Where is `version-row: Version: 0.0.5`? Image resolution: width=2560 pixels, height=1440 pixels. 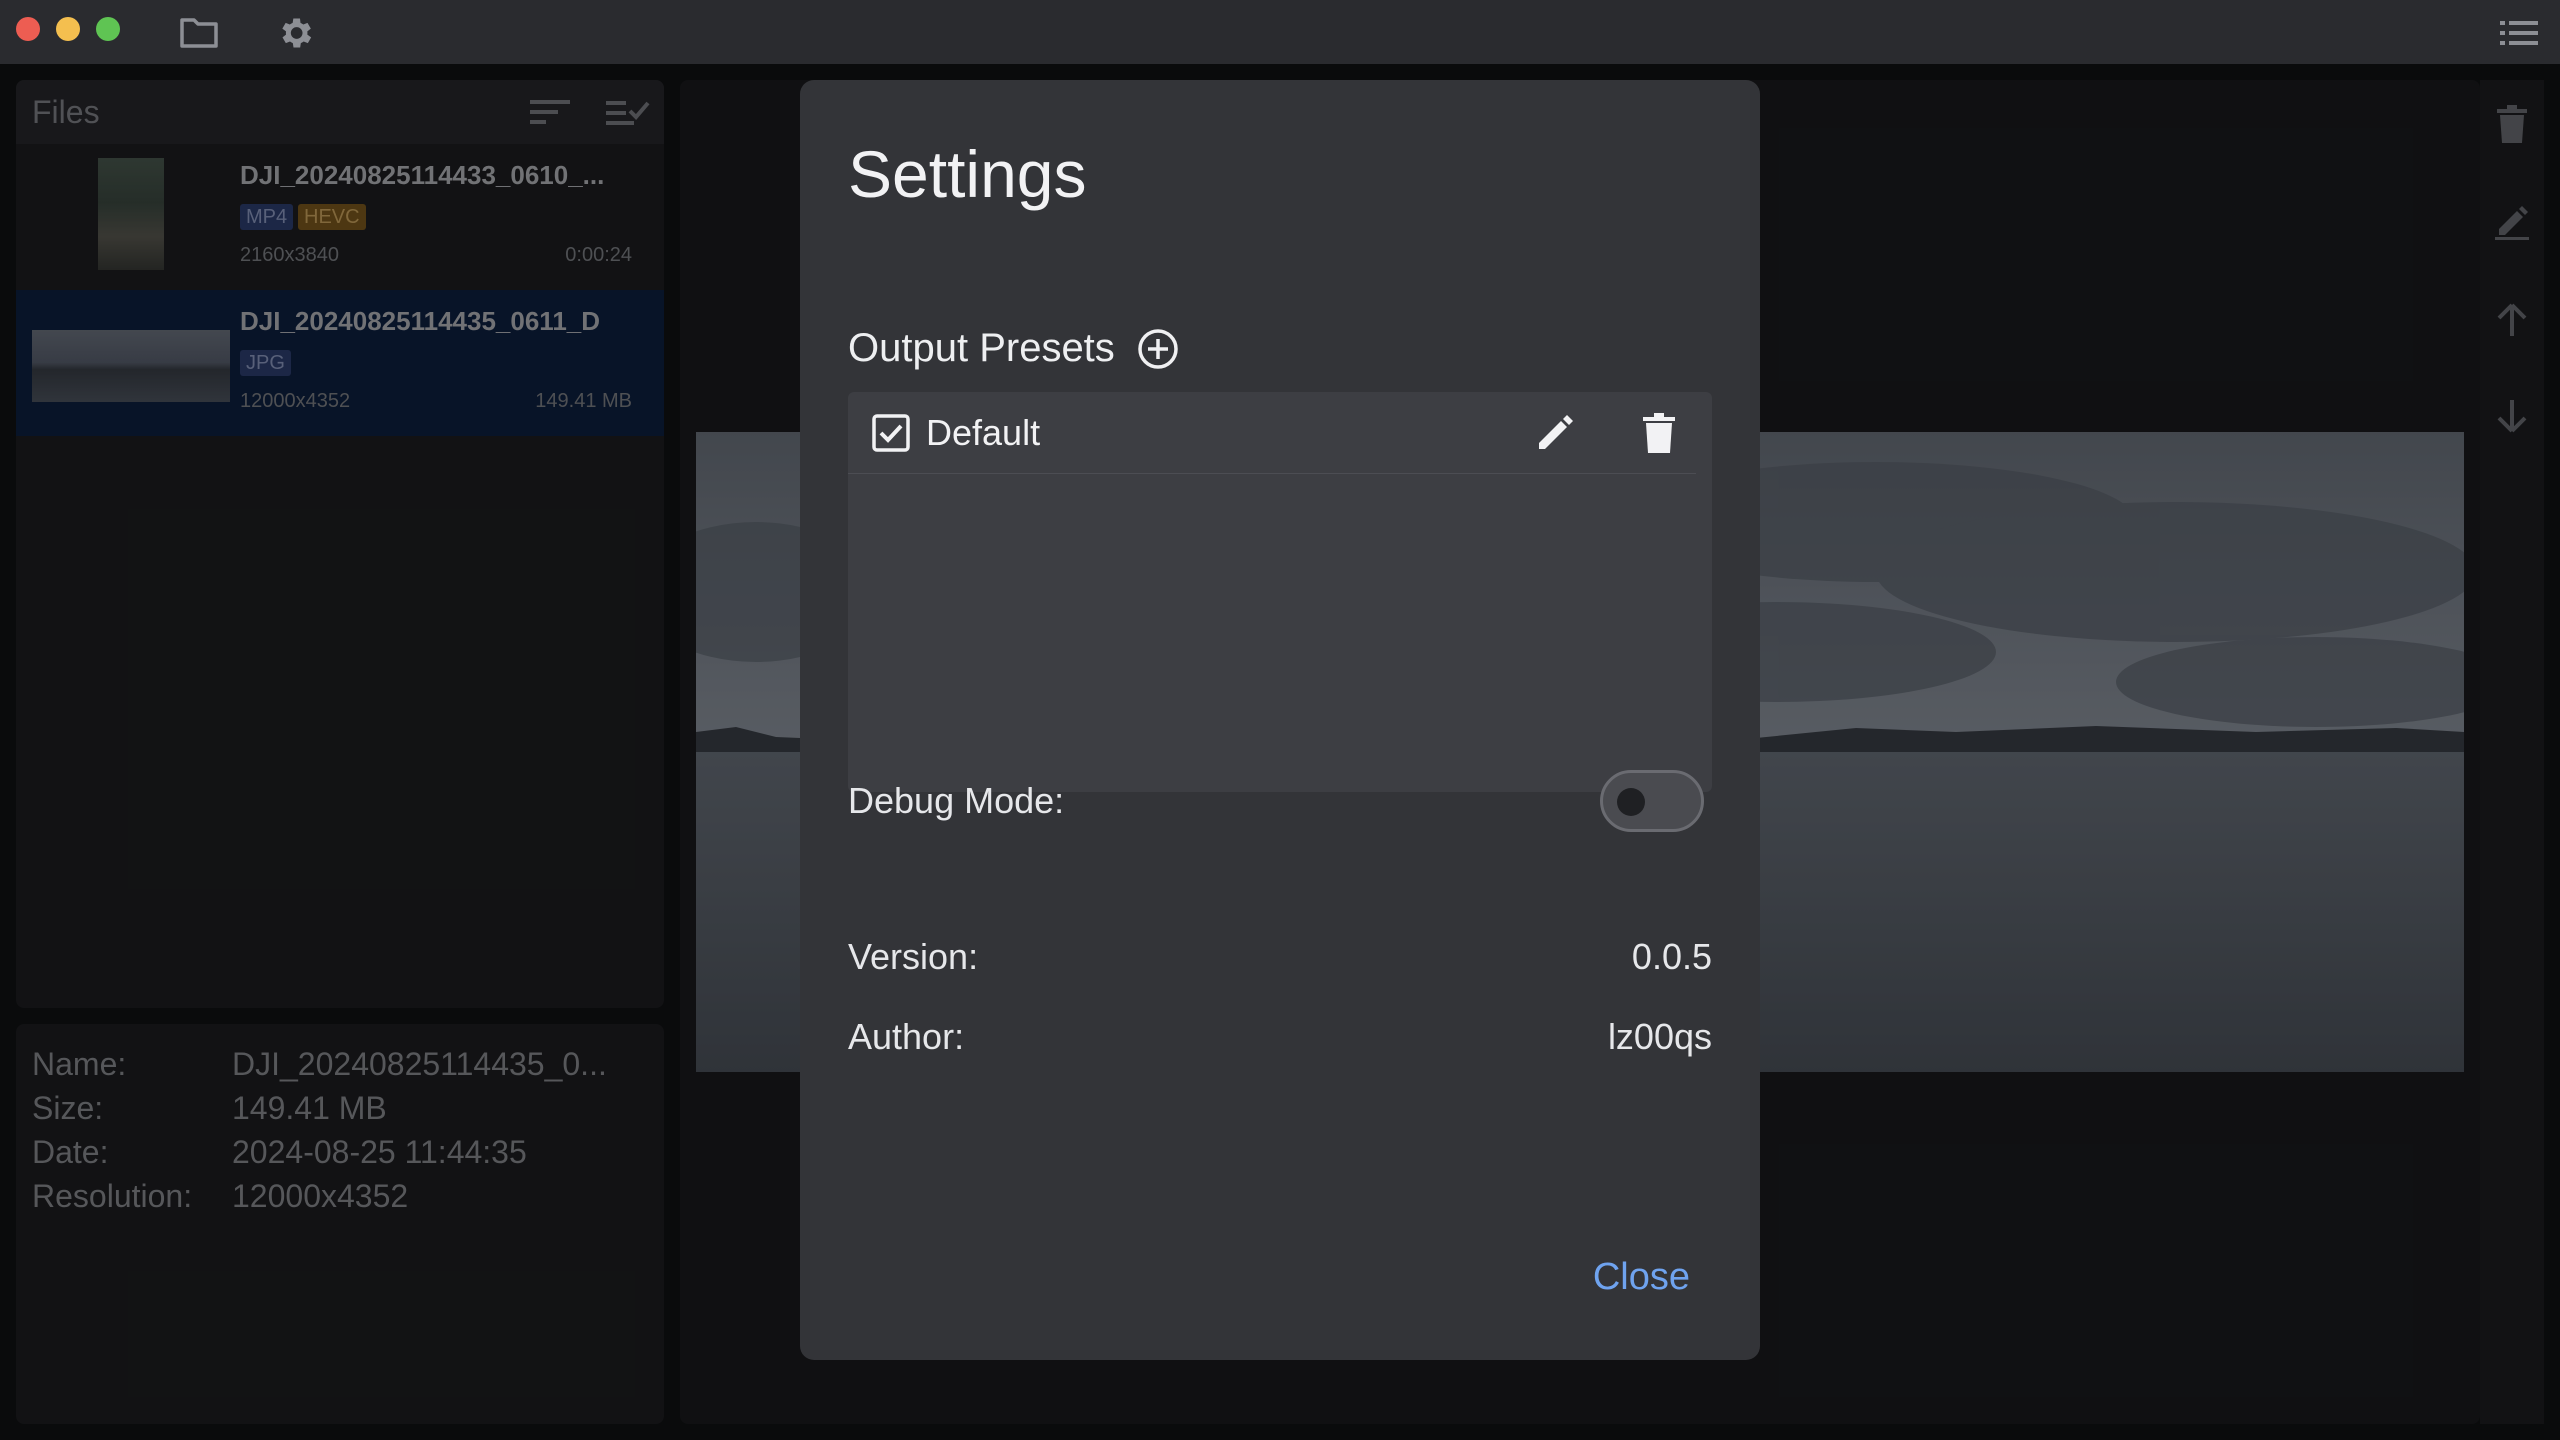 version-row: Version: 0.0.5 is located at coordinates (1280, 957).